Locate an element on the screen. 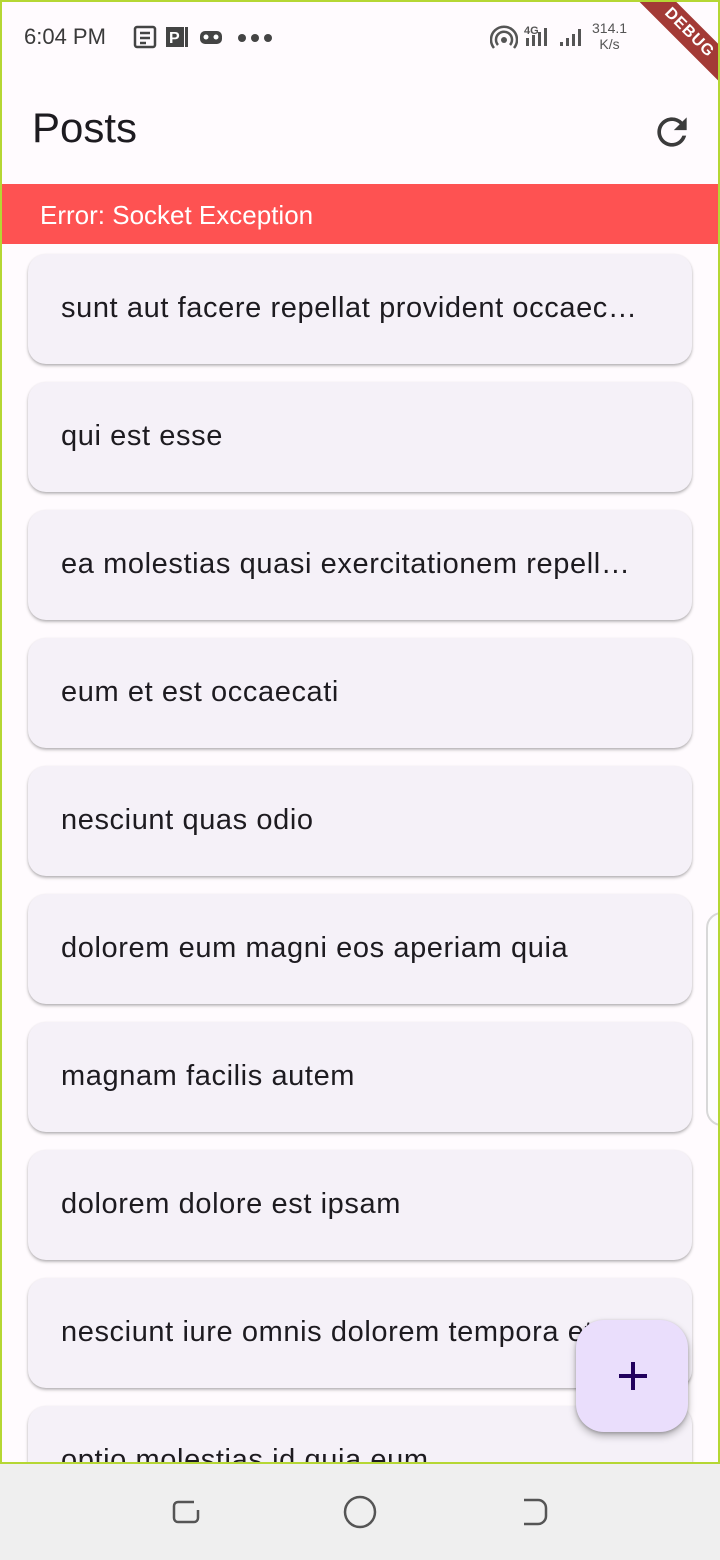 This screenshot has width=720, height=1560. post-title: qui est esse is located at coordinates (142, 436).